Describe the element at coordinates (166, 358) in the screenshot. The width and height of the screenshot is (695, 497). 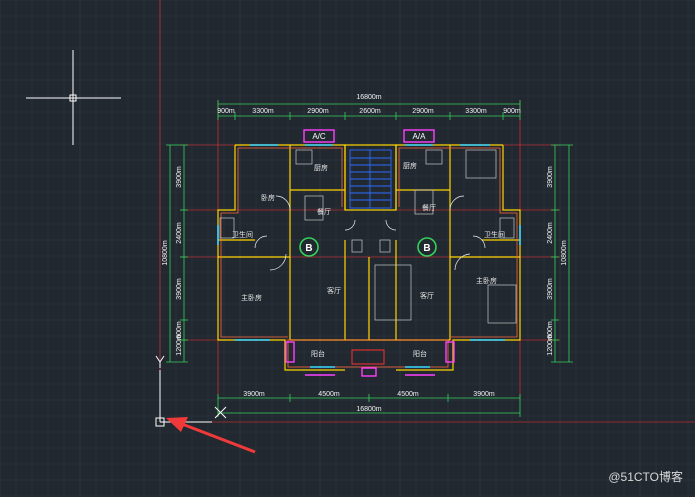
I see `ucs-y-label: Y` at that location.